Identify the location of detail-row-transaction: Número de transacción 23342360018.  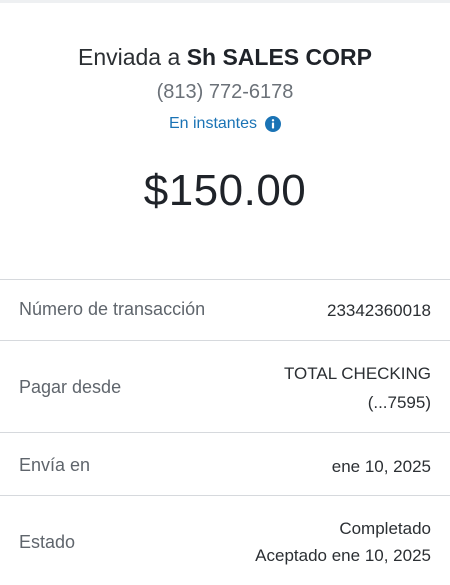
(225, 310).